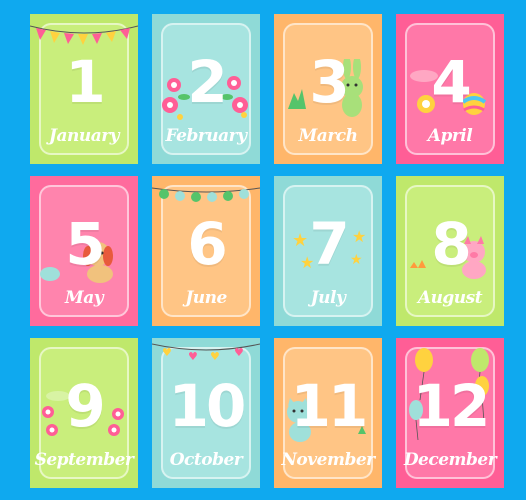 The width and height of the screenshot is (526, 500). What do you see at coordinates (84, 460) in the screenshot?
I see `month-label: September` at bounding box center [84, 460].